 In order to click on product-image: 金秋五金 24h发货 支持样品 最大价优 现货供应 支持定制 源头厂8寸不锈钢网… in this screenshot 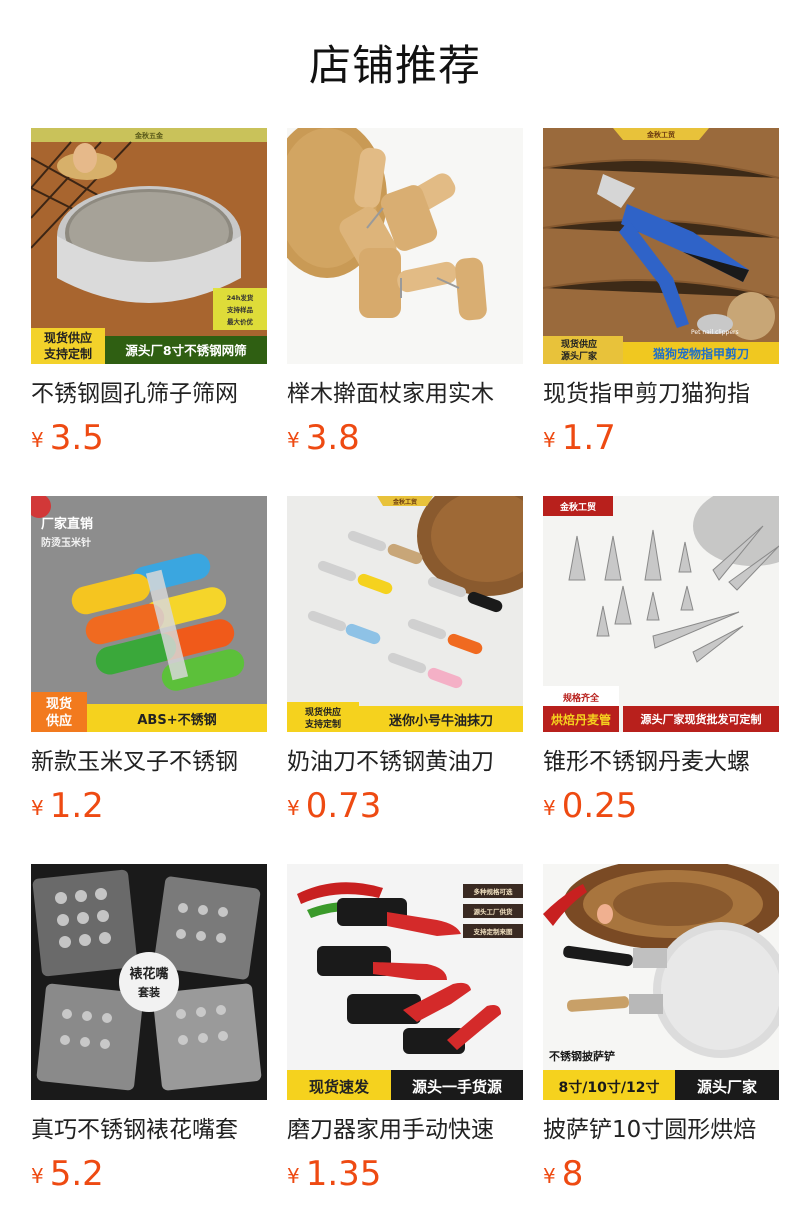, I will do `click(149, 246)`.